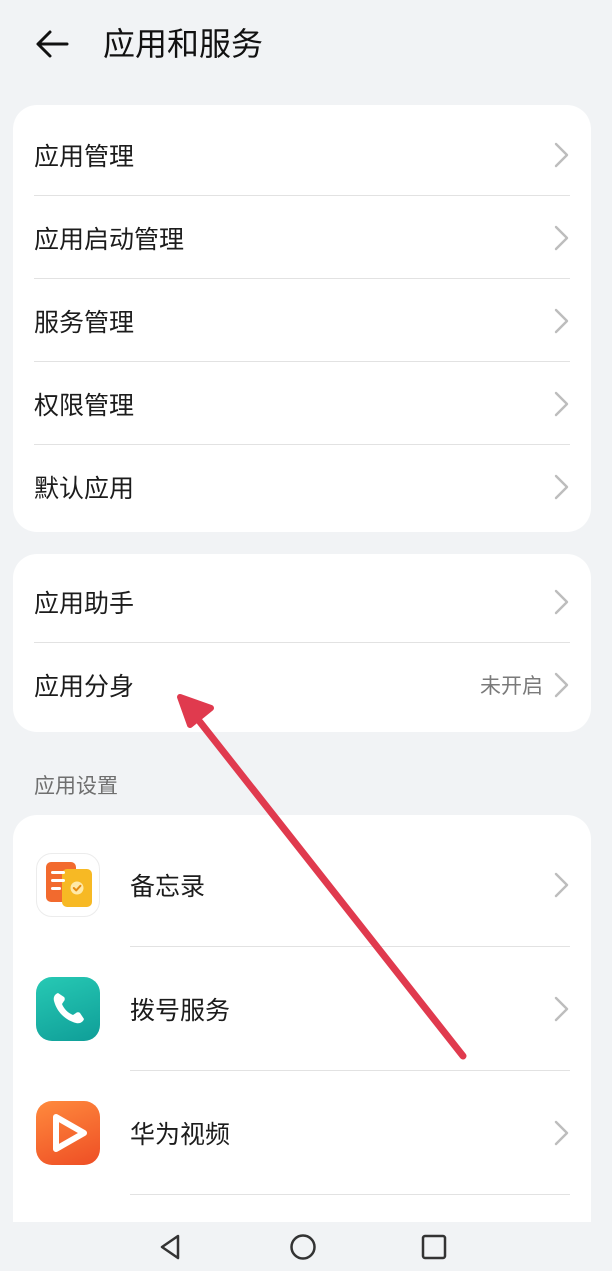 This screenshot has height=1271, width=612. I want to click on app-item-dialer: 拨号服务, so click(302, 1009).